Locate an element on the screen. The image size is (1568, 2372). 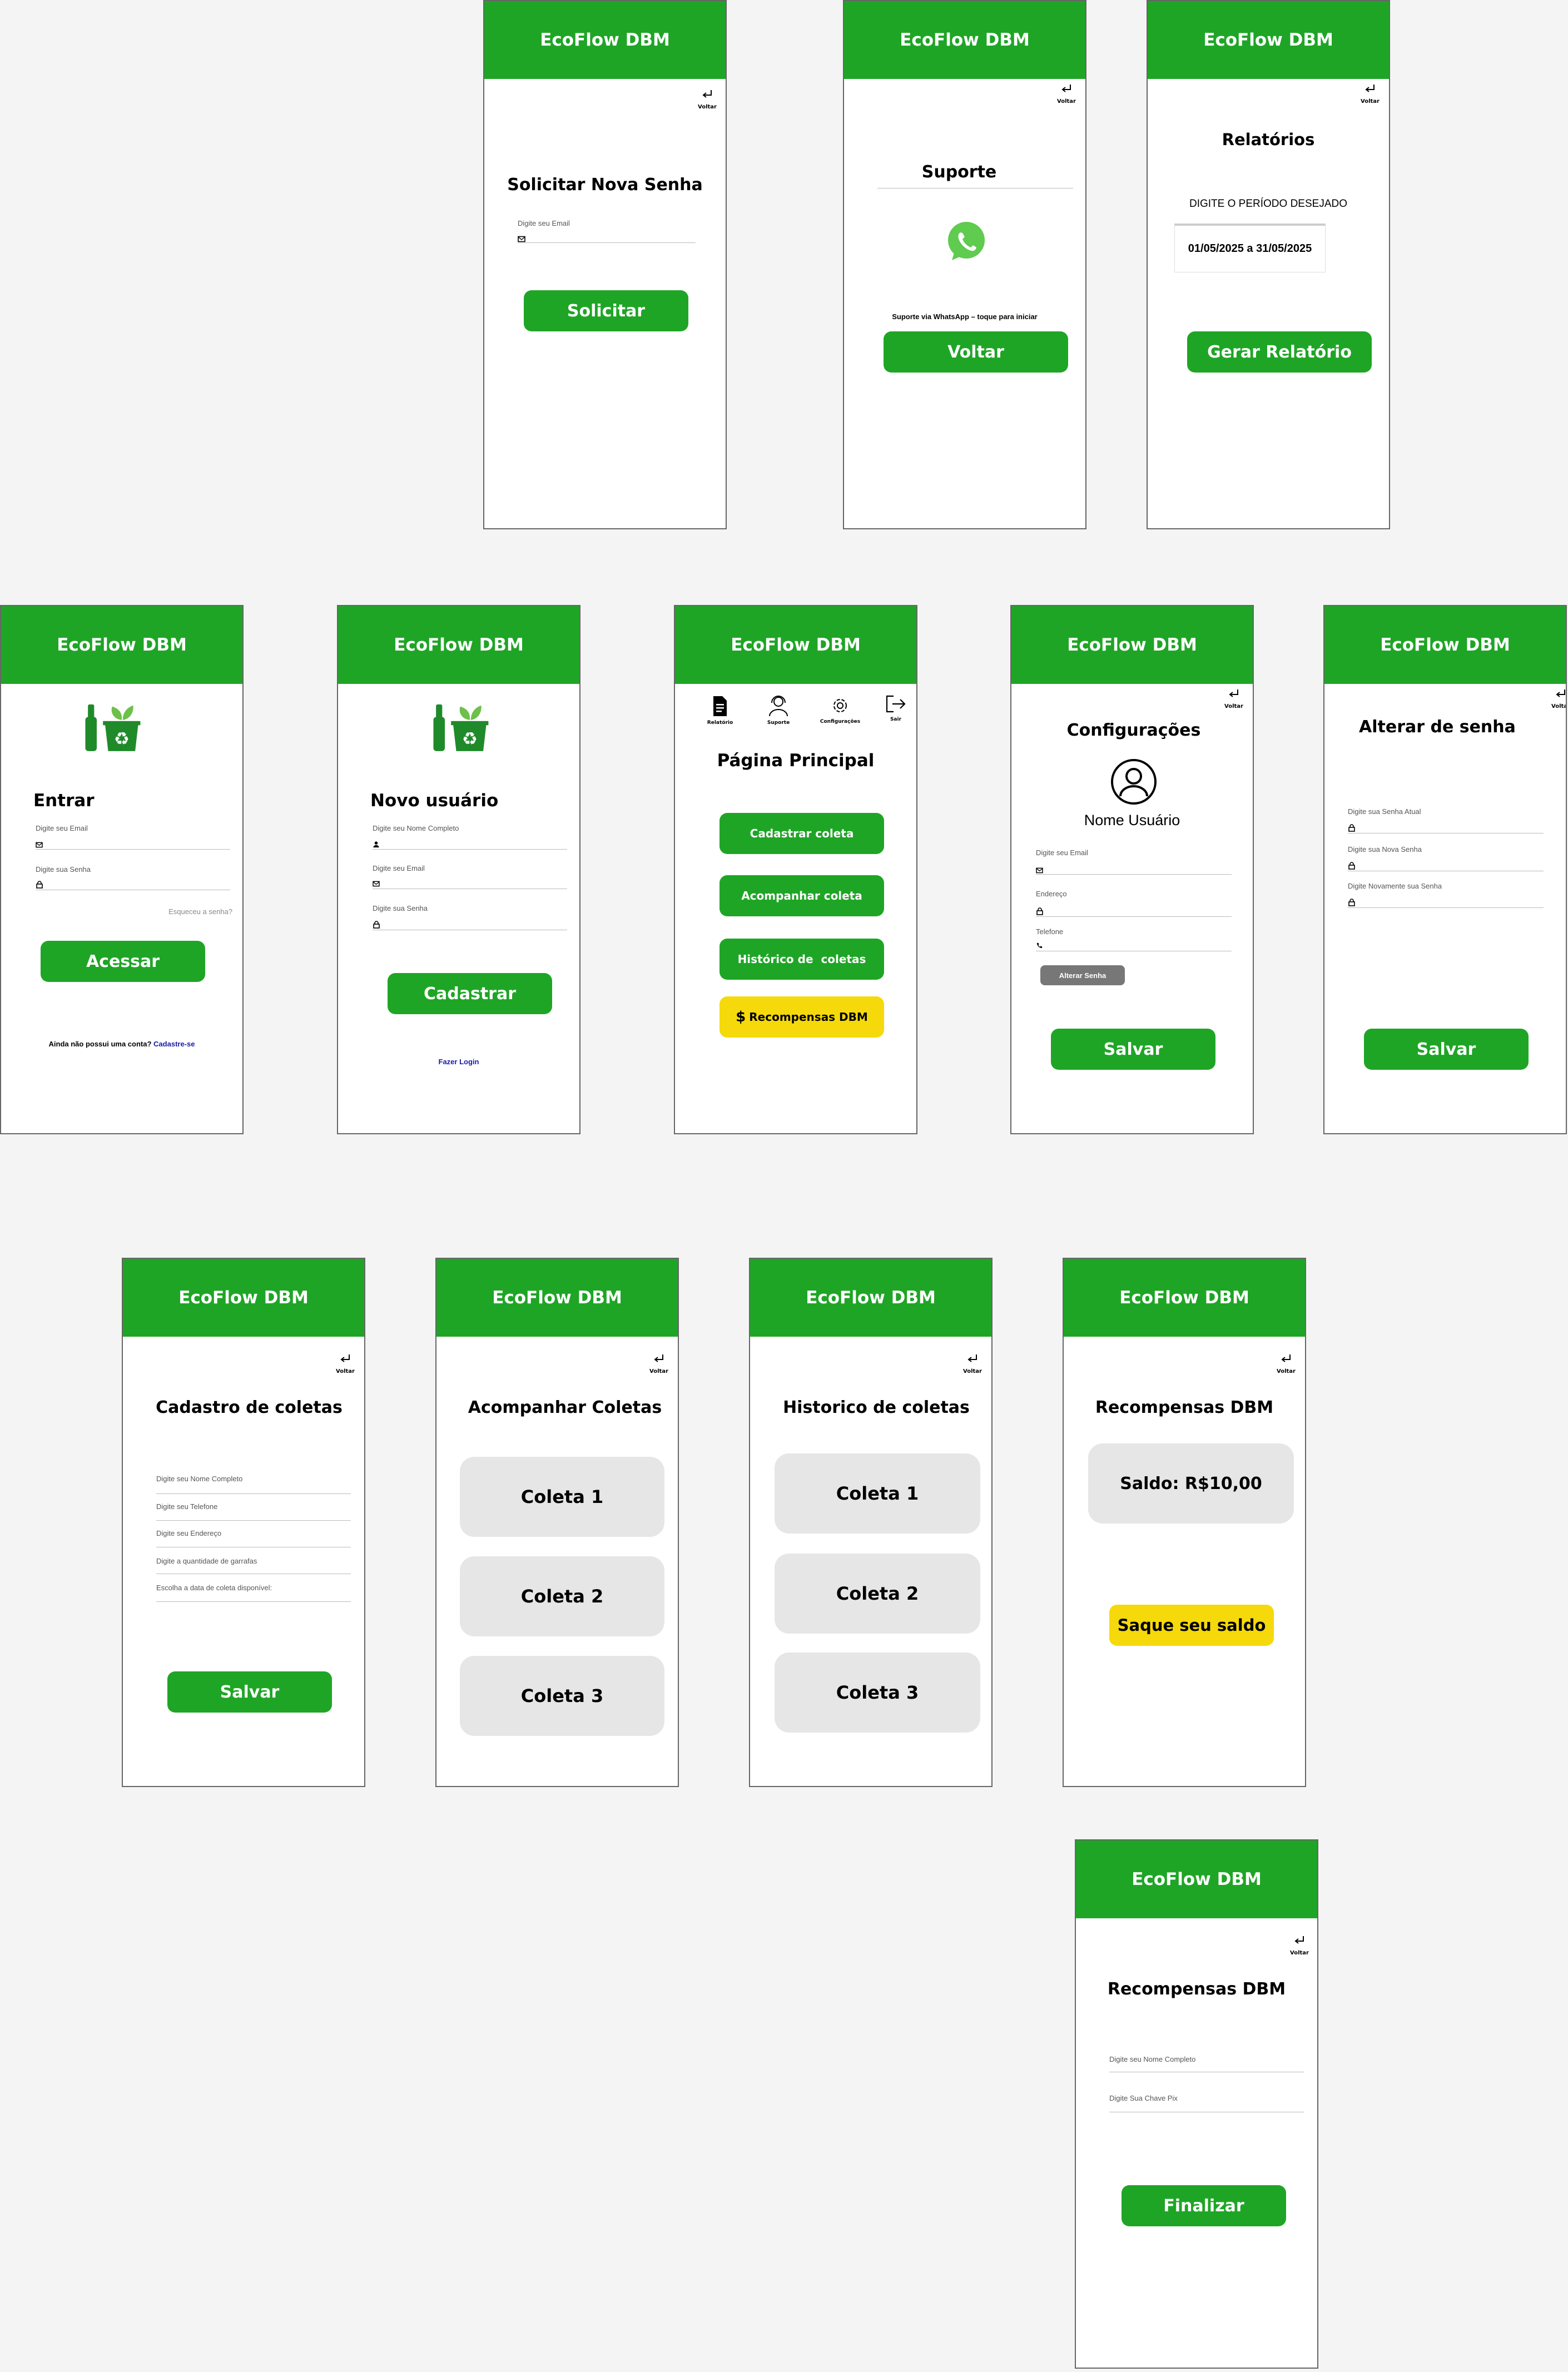
nav-relatorio-label: Relatório is located at coordinates (720, 723).